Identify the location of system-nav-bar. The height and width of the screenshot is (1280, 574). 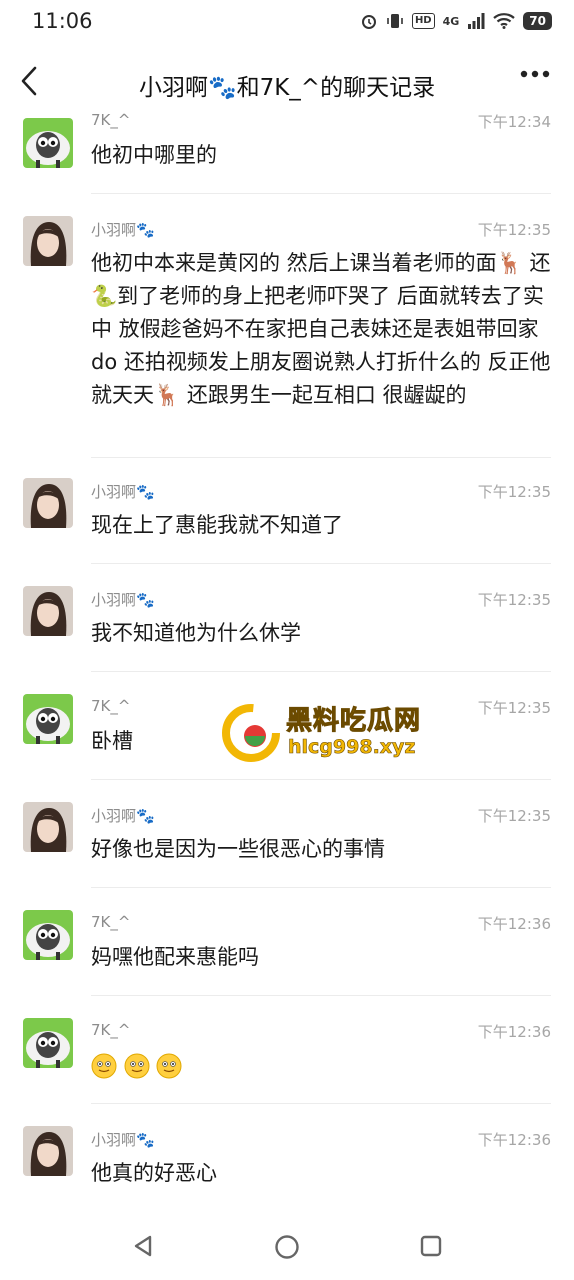
(287, 1244).